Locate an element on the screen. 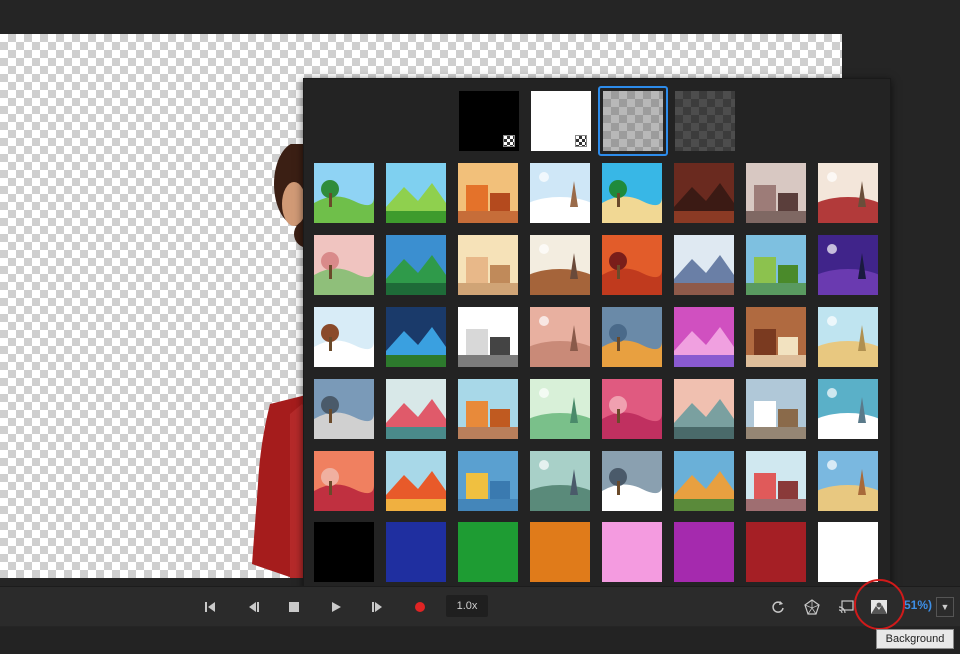 The image size is (960, 654). scene-playground is located at coordinates (416, 481).